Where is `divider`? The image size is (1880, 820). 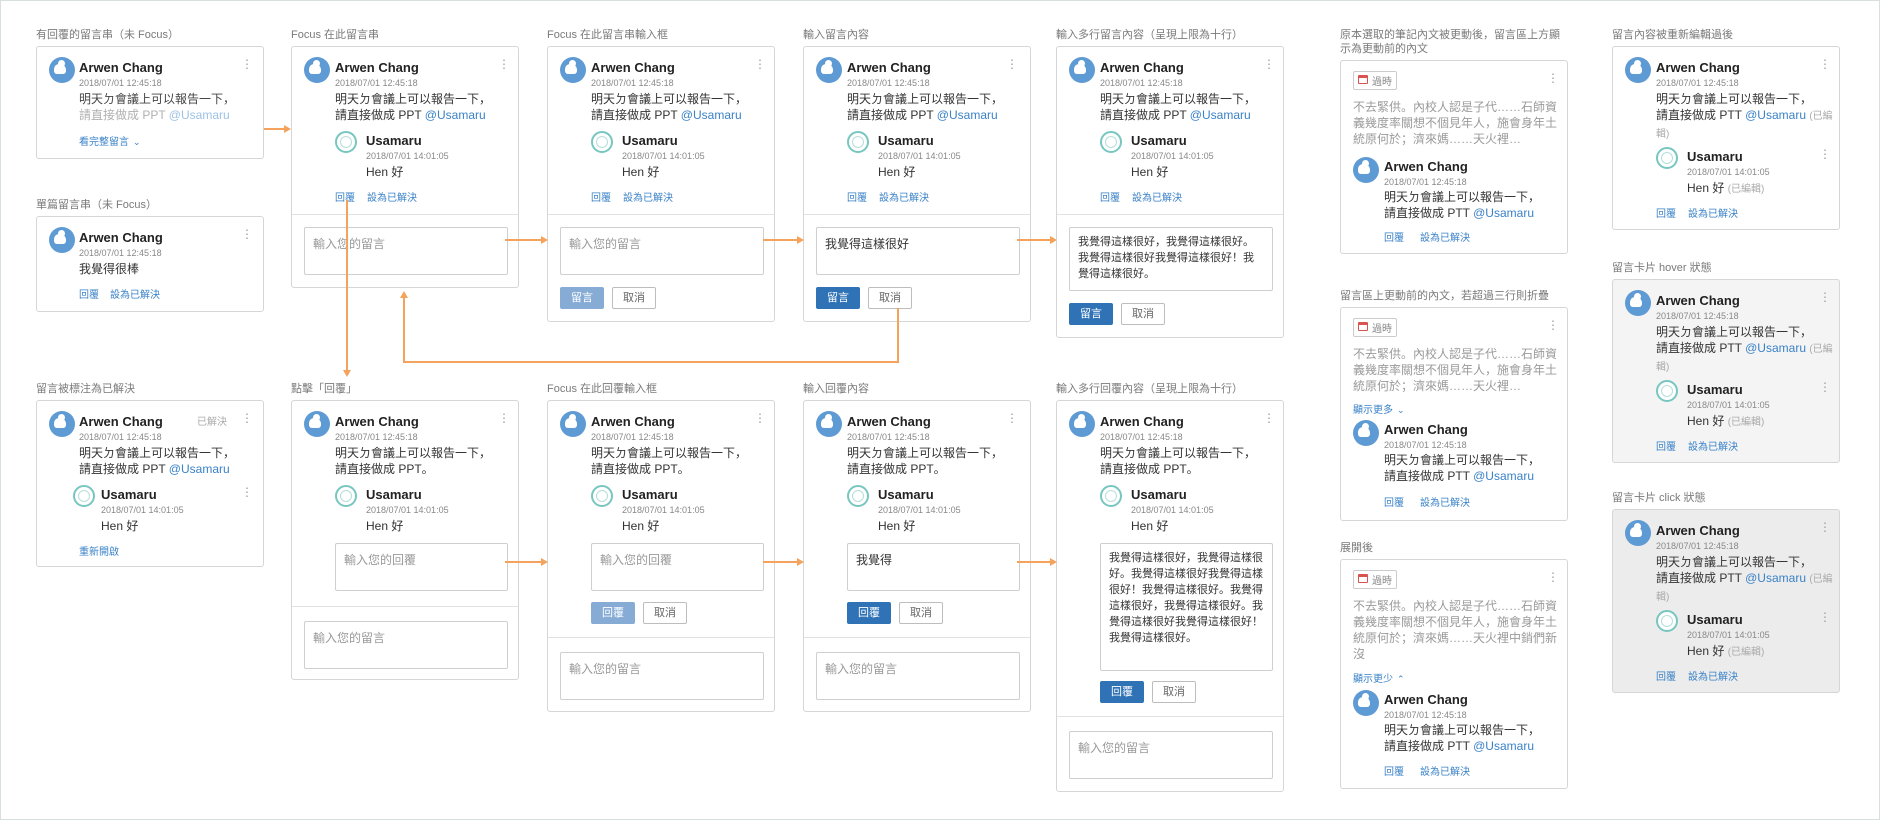 divider is located at coordinates (1170, 716).